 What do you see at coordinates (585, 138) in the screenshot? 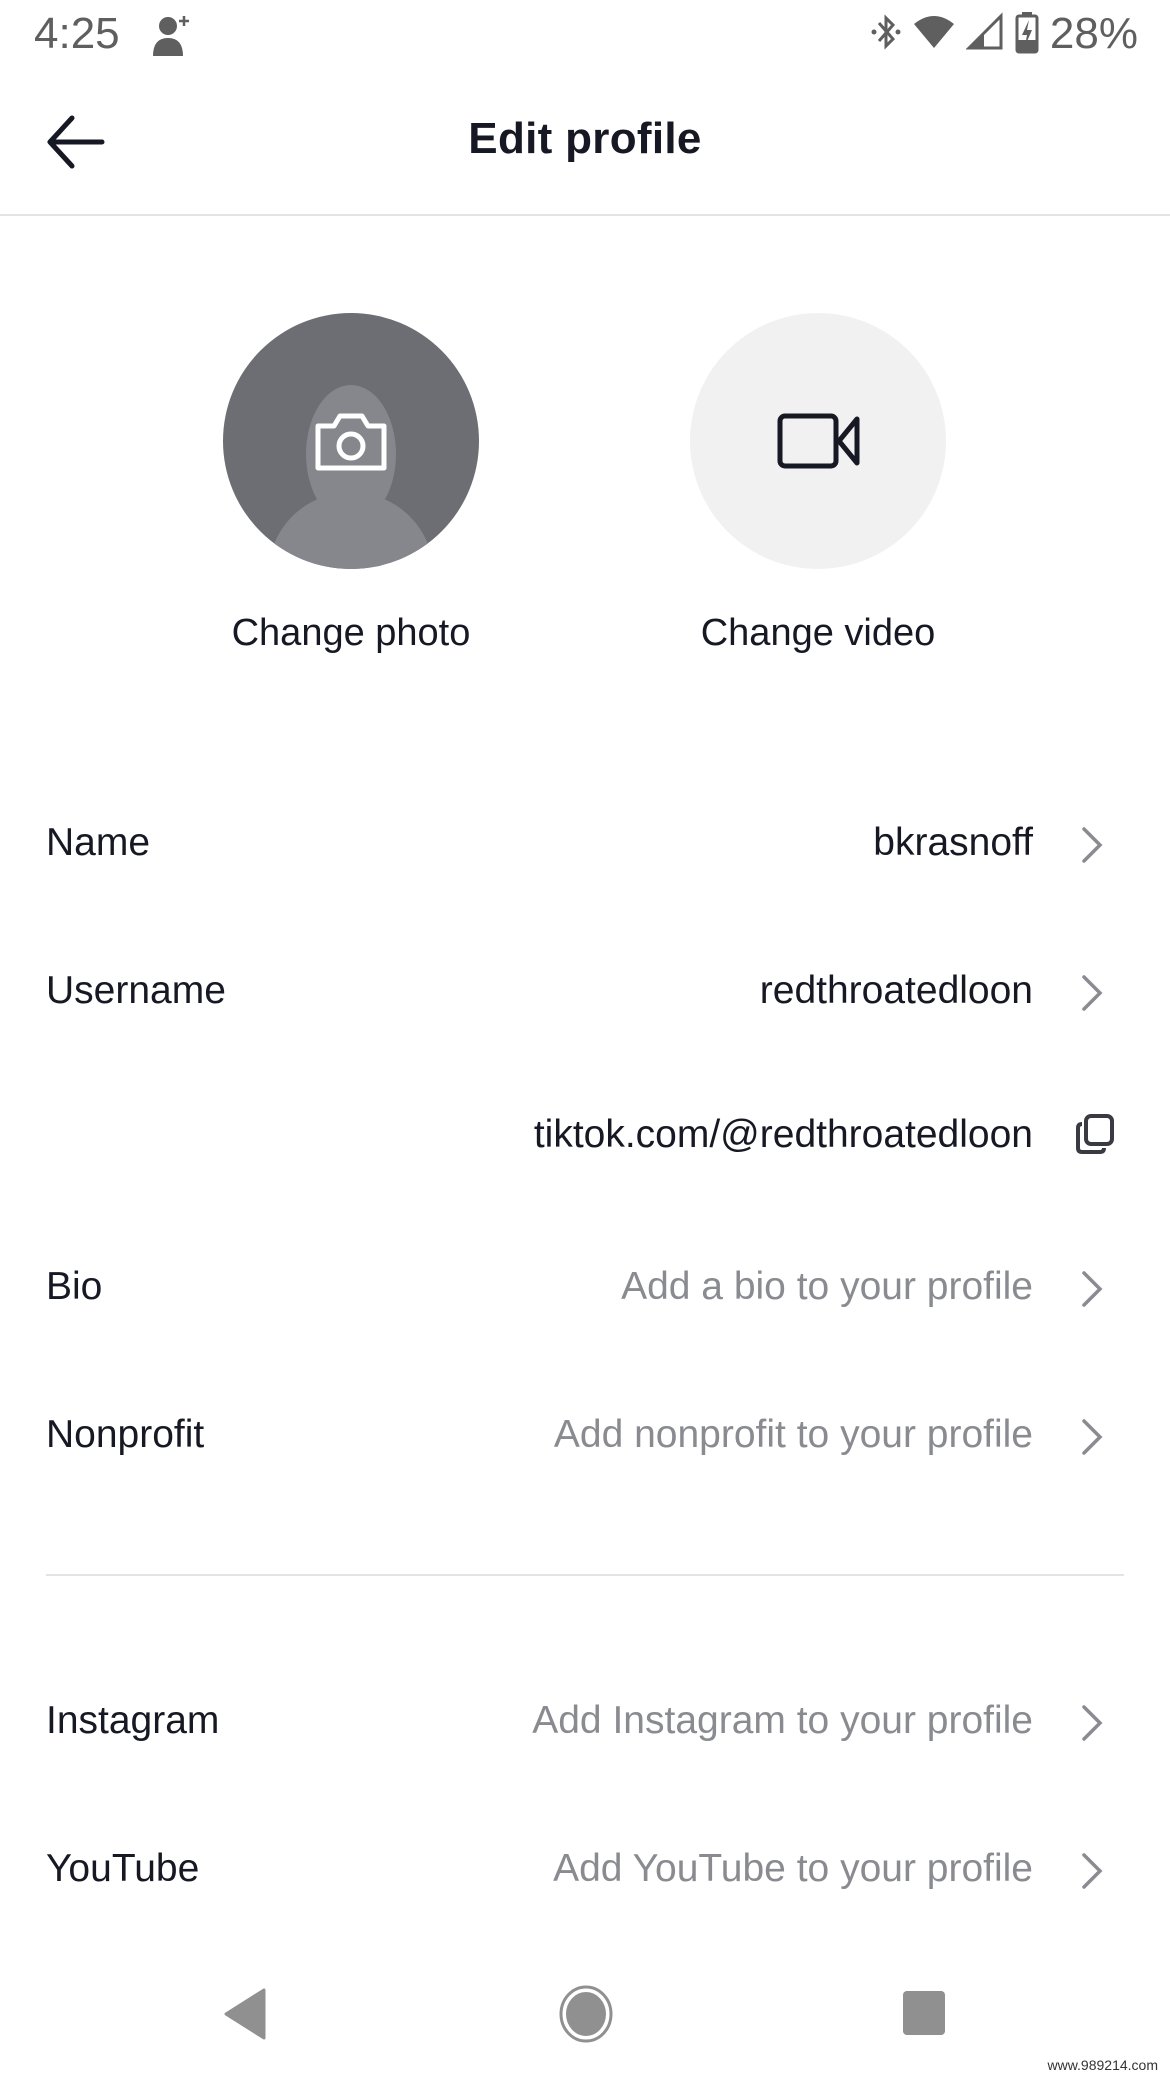
I see `page-title: Edit profile` at bounding box center [585, 138].